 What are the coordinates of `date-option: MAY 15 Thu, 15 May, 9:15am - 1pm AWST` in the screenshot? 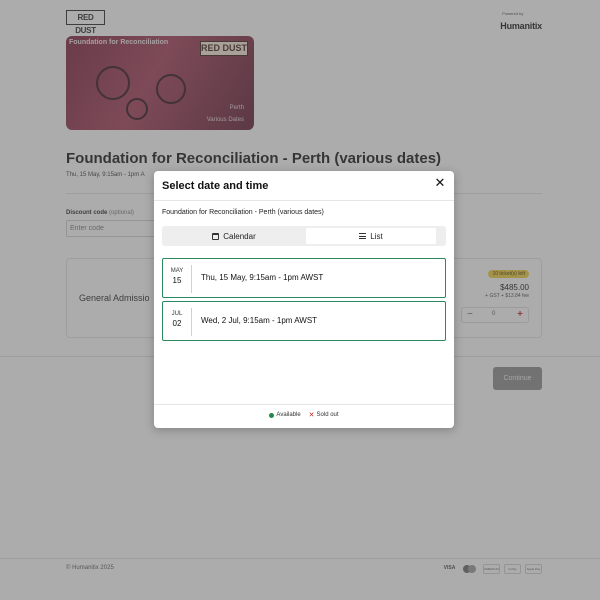 It's located at (304, 278).